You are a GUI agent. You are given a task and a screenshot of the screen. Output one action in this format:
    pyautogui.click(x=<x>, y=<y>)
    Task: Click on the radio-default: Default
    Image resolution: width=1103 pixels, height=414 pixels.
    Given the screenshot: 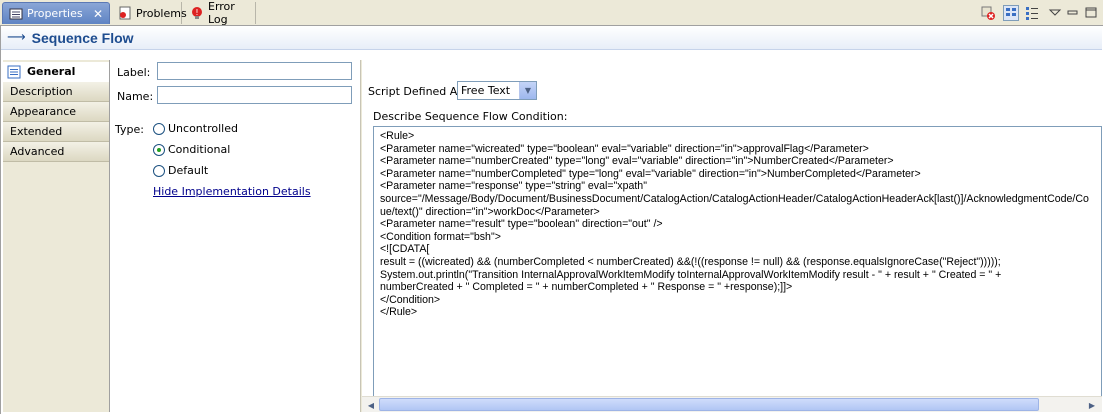 What is the action you would take?
    pyautogui.click(x=180, y=170)
    